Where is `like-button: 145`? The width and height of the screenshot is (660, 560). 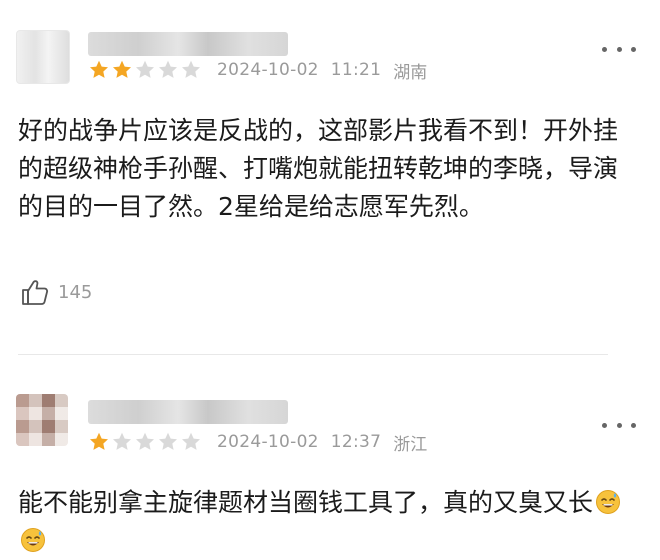 like-button: 145 is located at coordinates (56, 292).